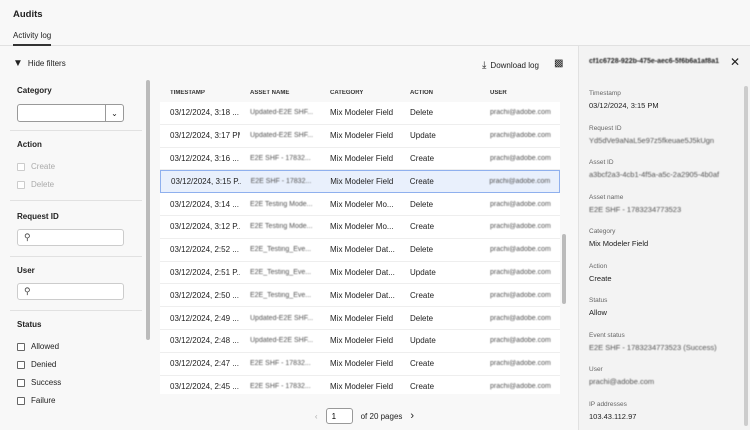 The image size is (750, 430). I want to click on field-value: 03/12/2024, 3:15 PM, so click(624, 105).